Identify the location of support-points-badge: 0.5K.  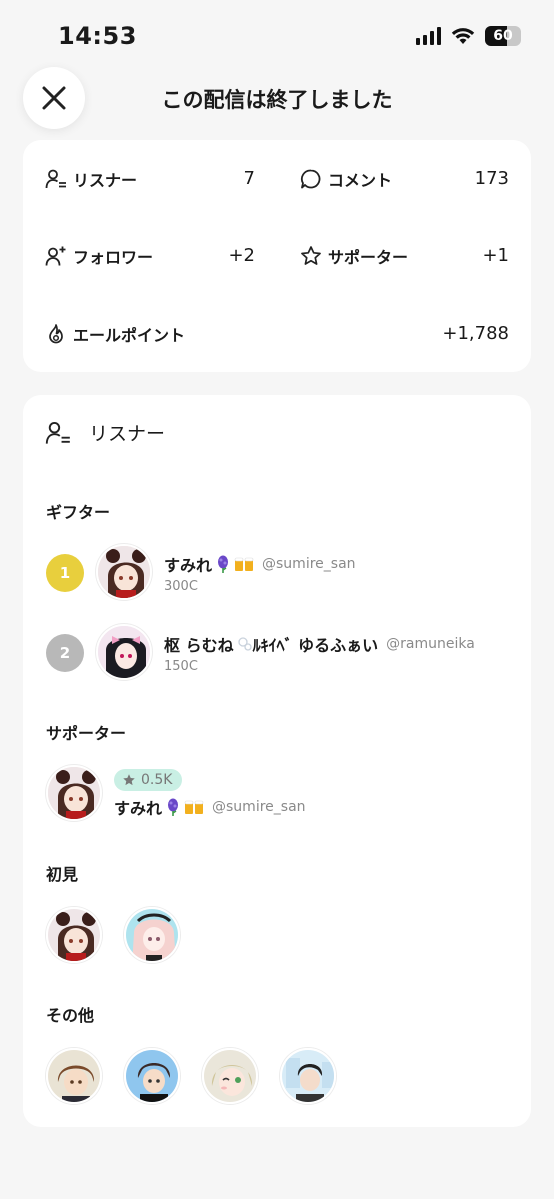
(148, 780).